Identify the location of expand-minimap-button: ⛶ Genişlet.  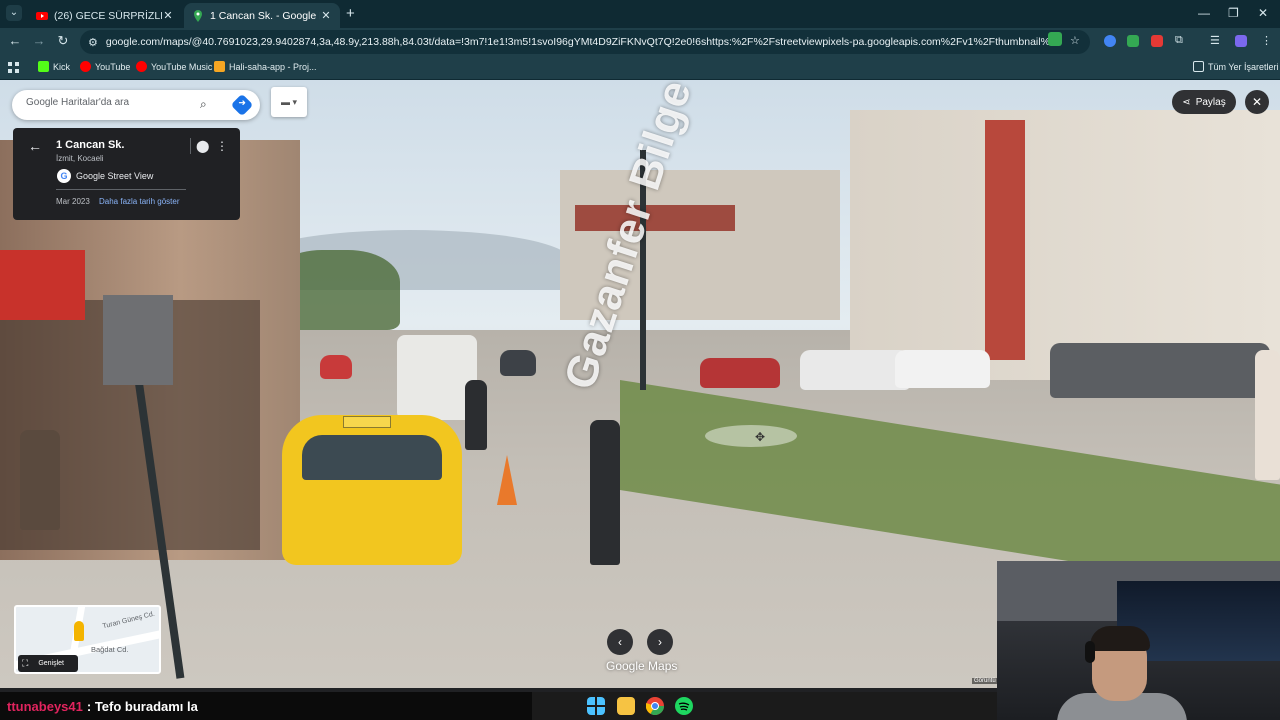
(48, 663).